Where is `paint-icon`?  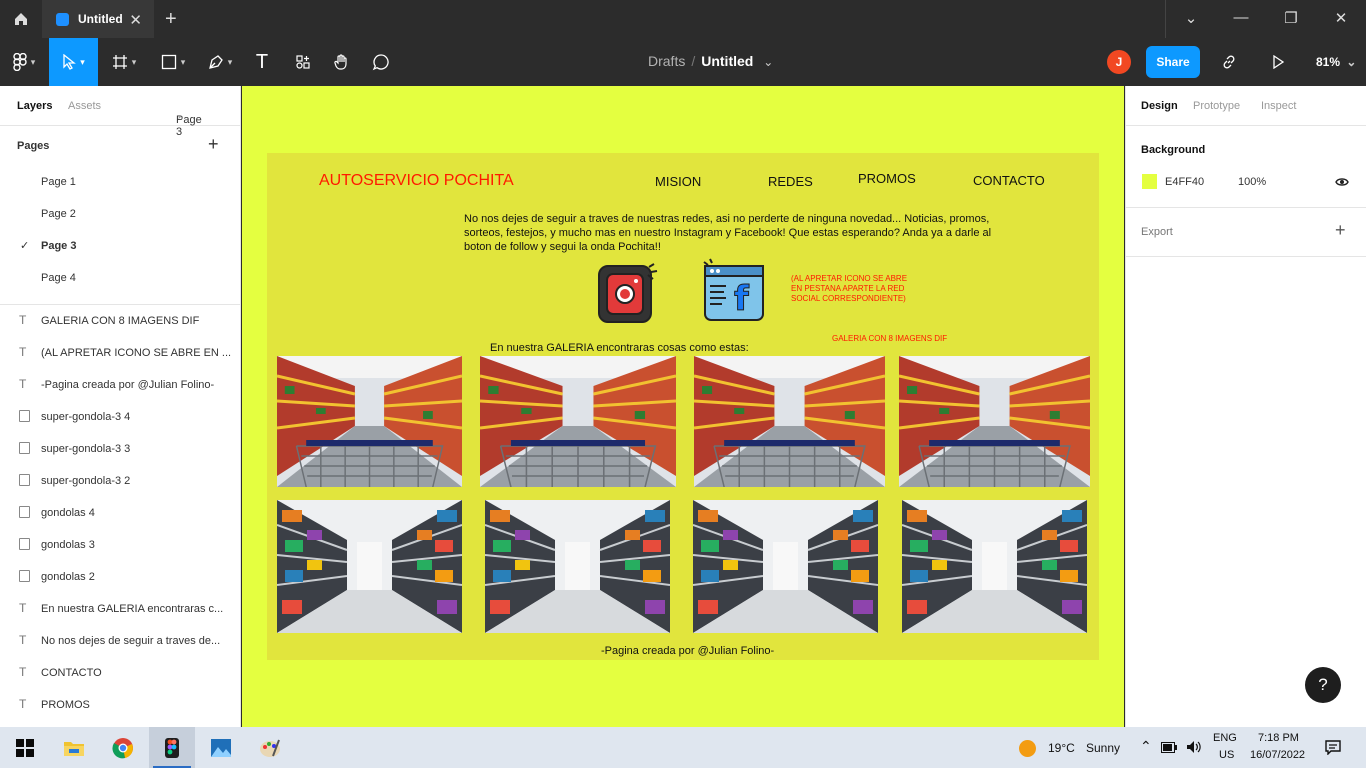
paint-icon is located at coordinates (270, 747).